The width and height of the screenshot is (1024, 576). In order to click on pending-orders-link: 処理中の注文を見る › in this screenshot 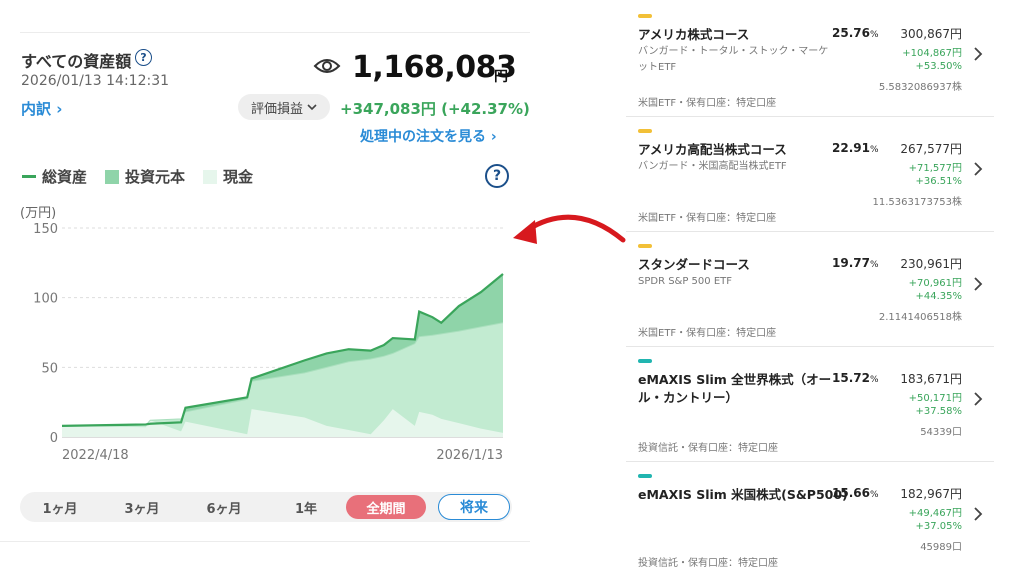, I will do `click(428, 136)`.